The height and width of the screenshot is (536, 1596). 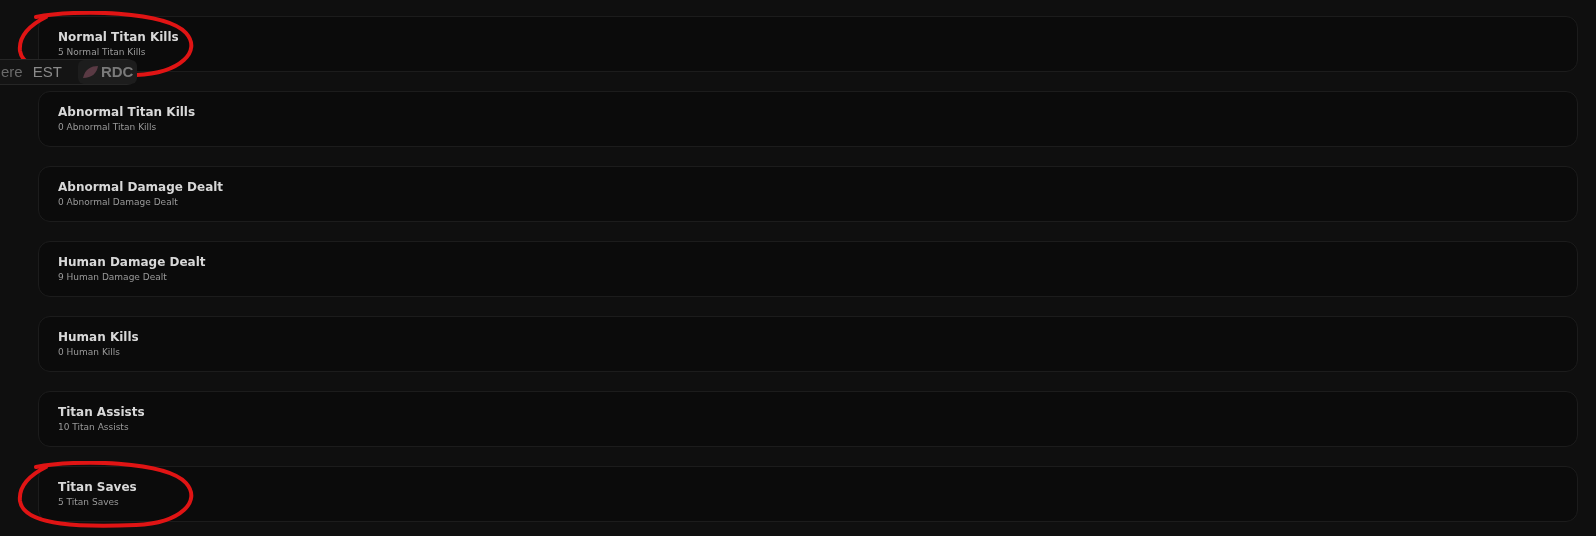 What do you see at coordinates (132, 262) in the screenshot?
I see `stat-title: Human Damage Dealt` at bounding box center [132, 262].